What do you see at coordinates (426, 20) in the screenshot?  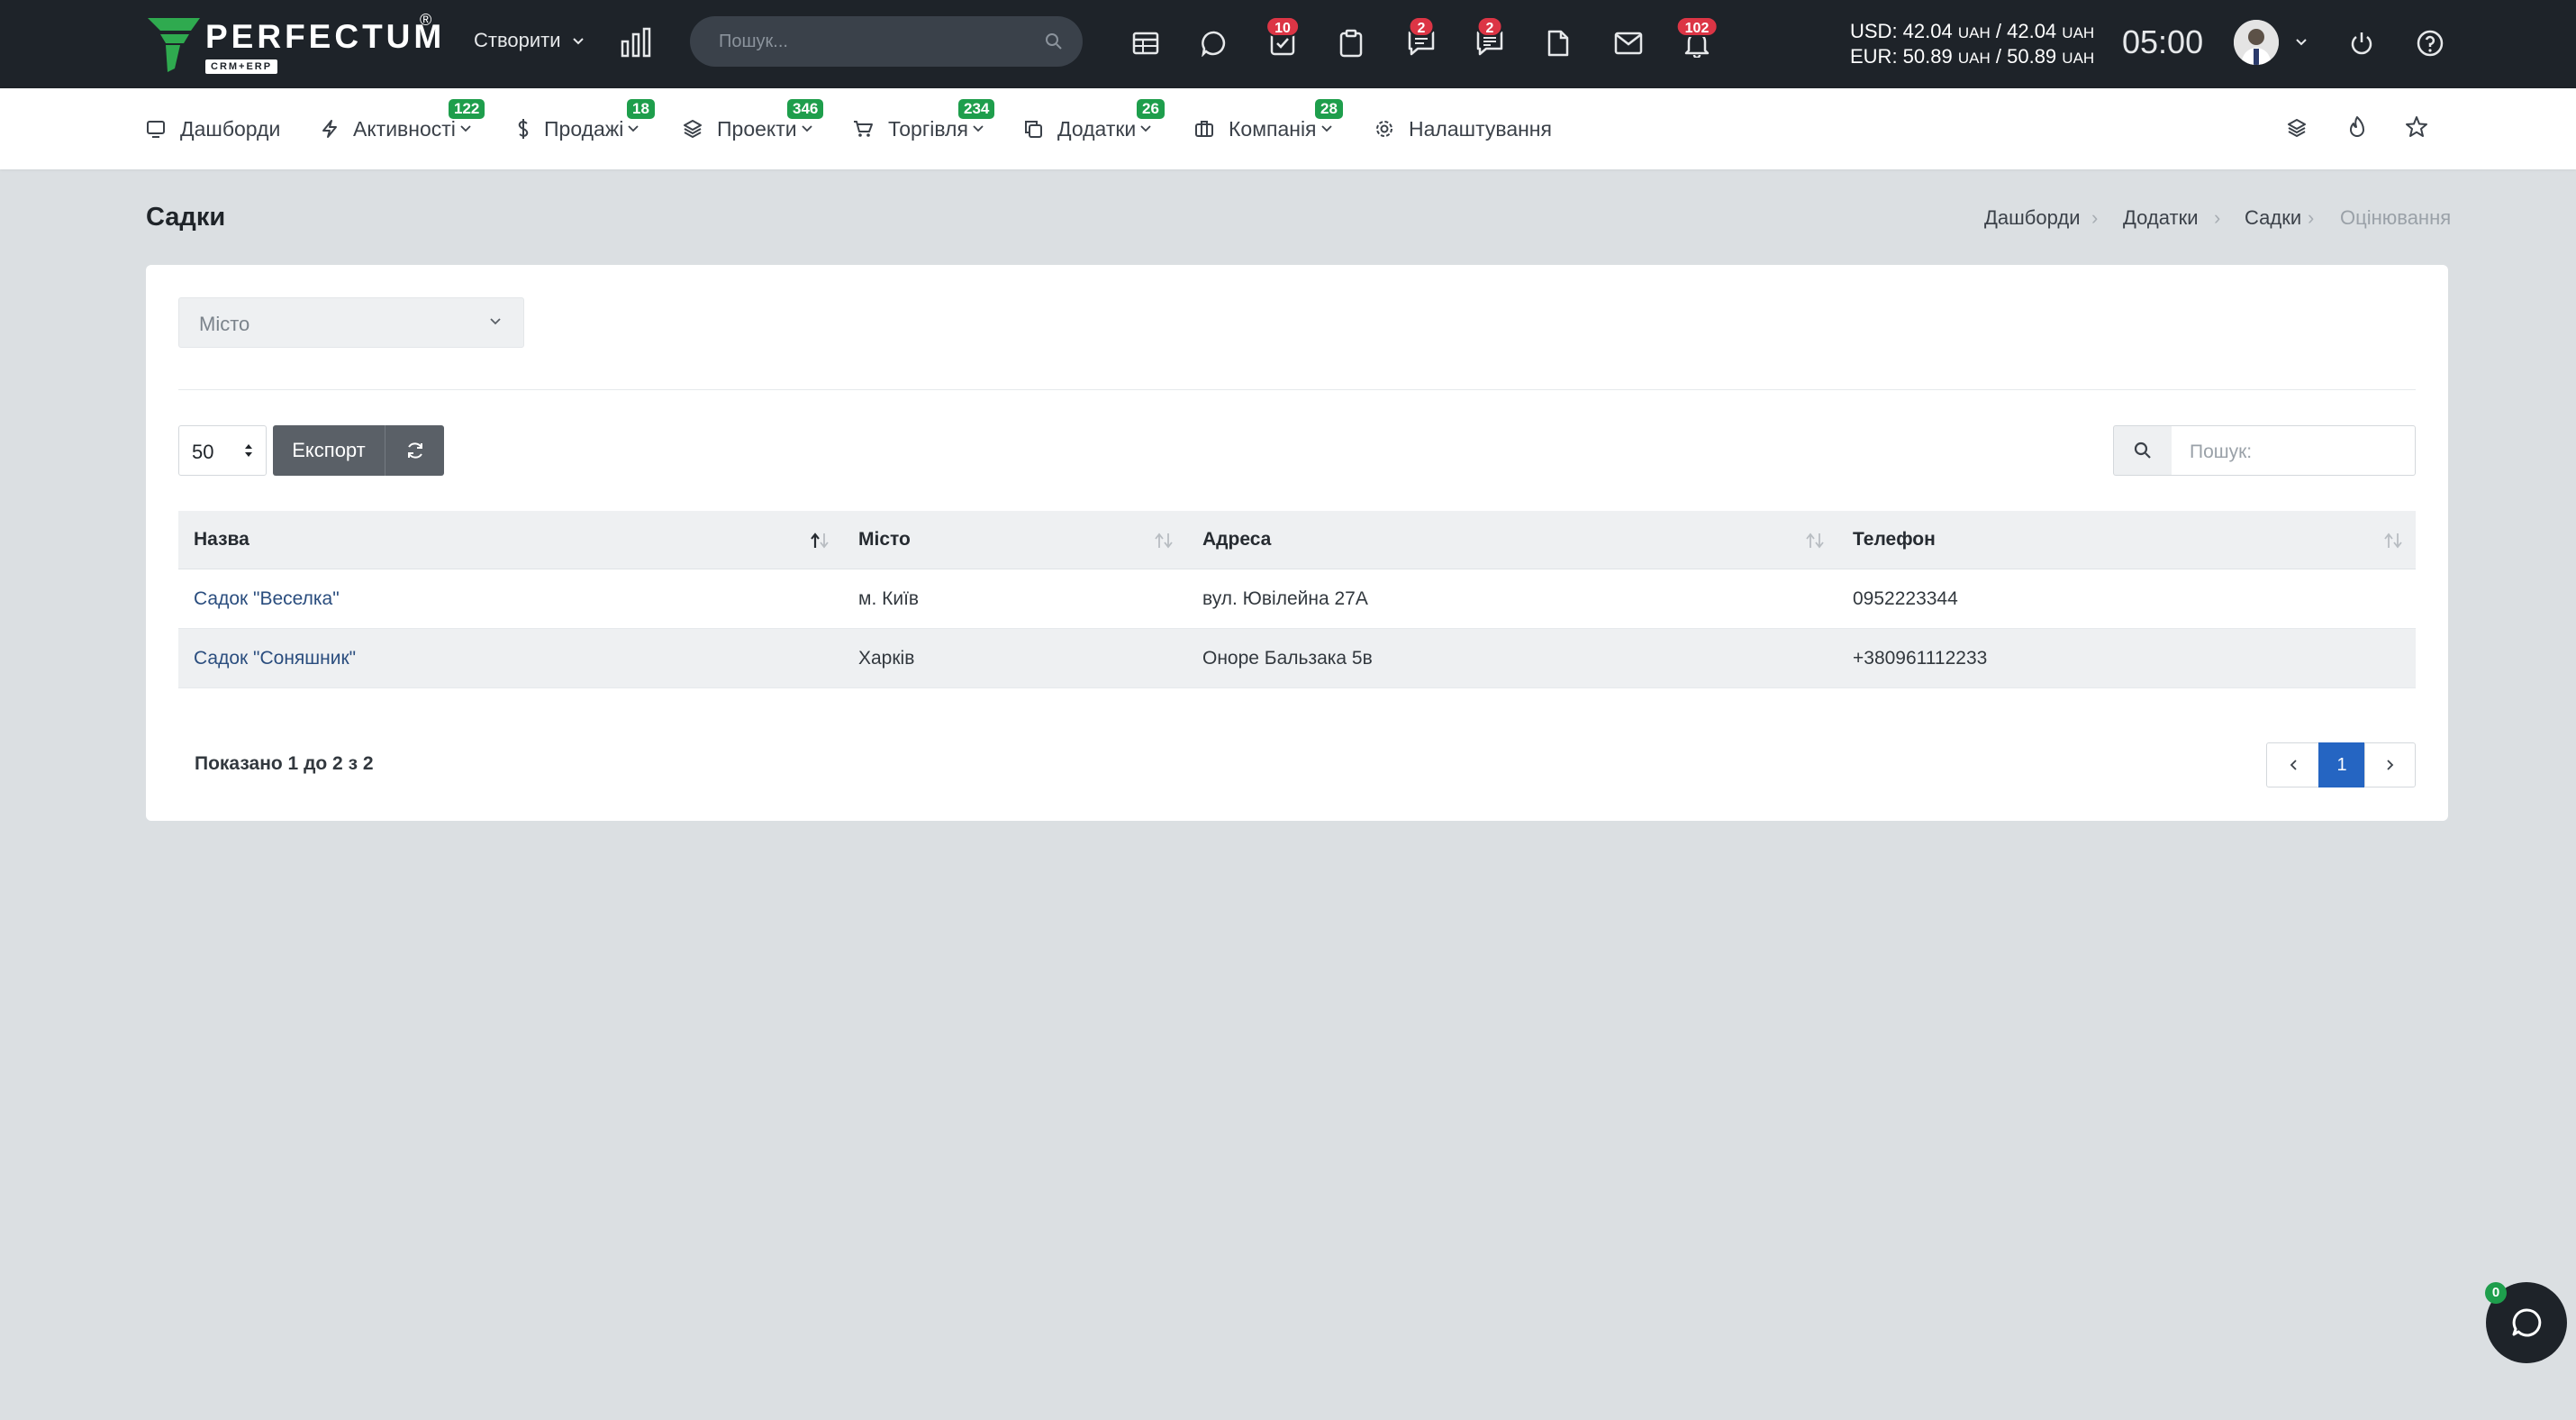 I see `logo-registered-mark: ®` at bounding box center [426, 20].